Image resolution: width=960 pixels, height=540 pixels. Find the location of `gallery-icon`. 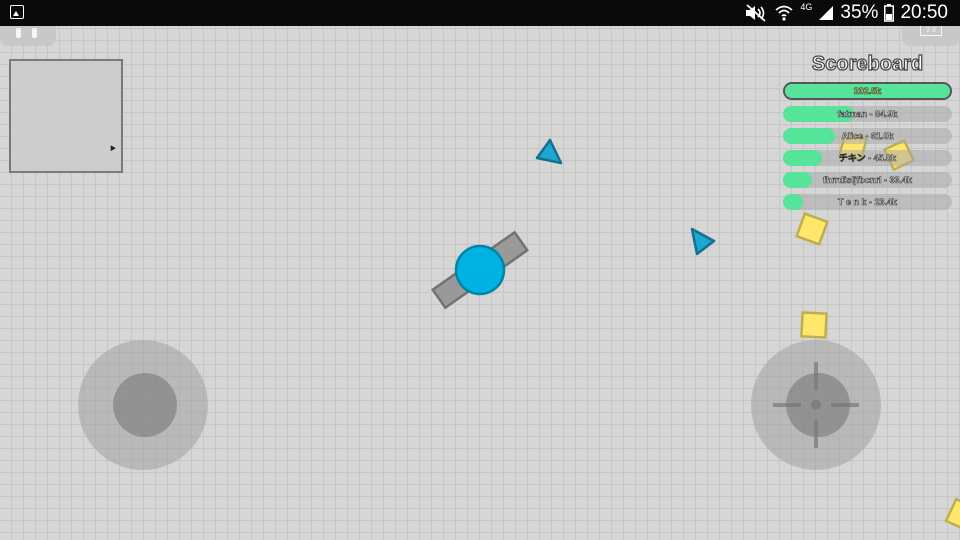

gallery-icon is located at coordinates (17, 12).